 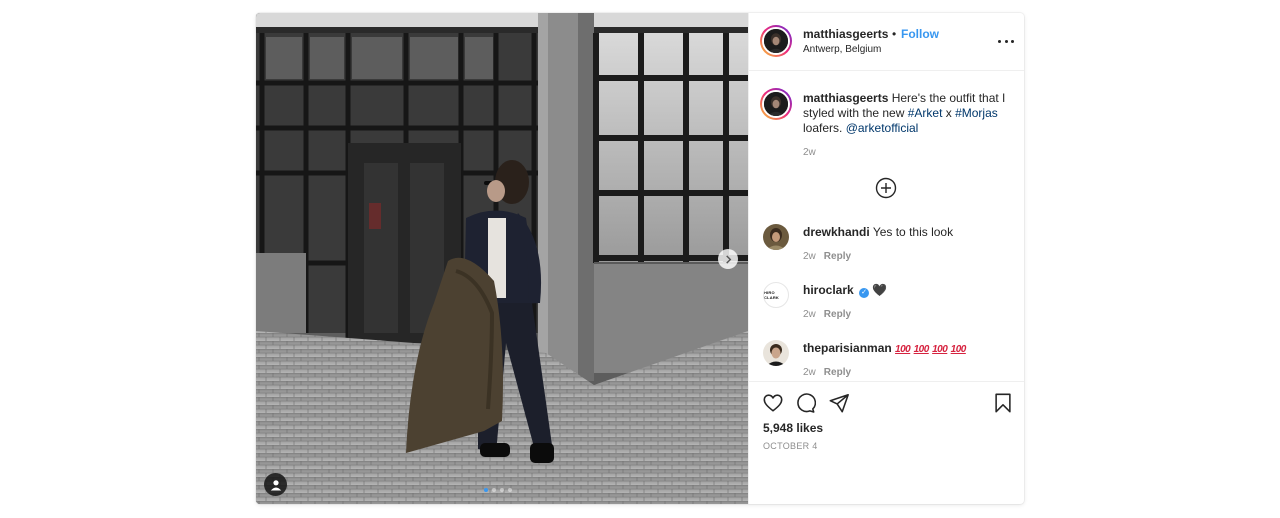 What do you see at coordinates (864, 293) in the screenshot?
I see `verified-badge-icon: ✓` at bounding box center [864, 293].